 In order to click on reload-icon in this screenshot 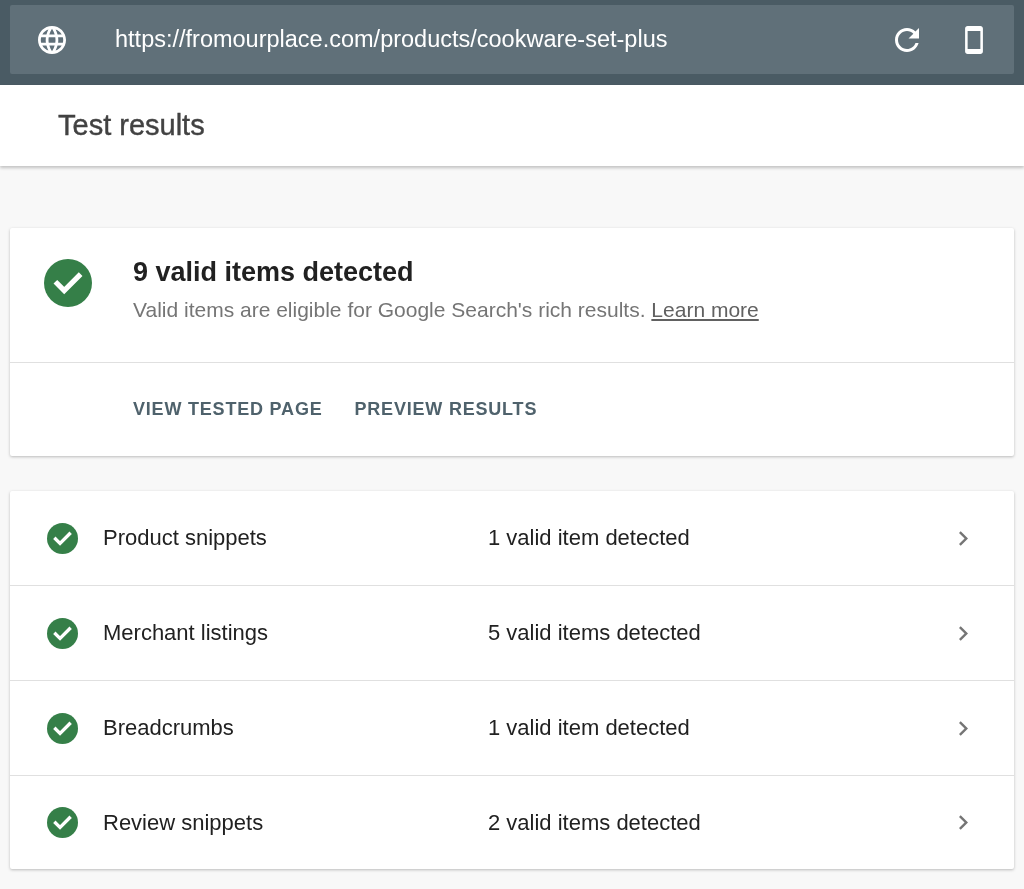, I will do `click(907, 39)`.